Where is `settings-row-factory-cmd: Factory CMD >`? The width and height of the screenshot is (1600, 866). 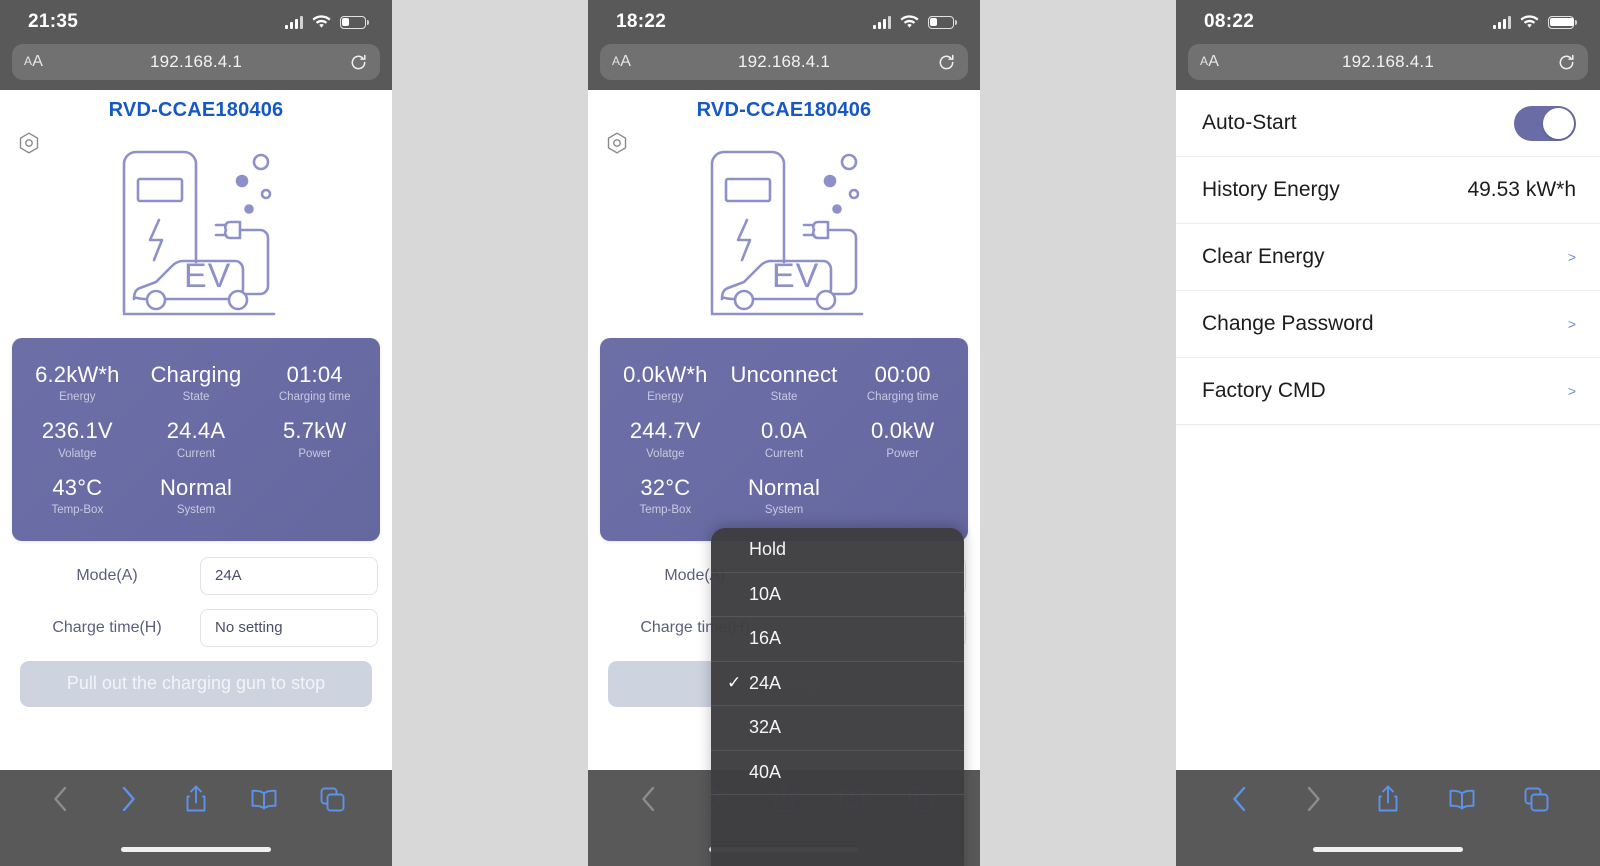
settings-row-factory-cmd: Factory CMD > is located at coordinates (1388, 391).